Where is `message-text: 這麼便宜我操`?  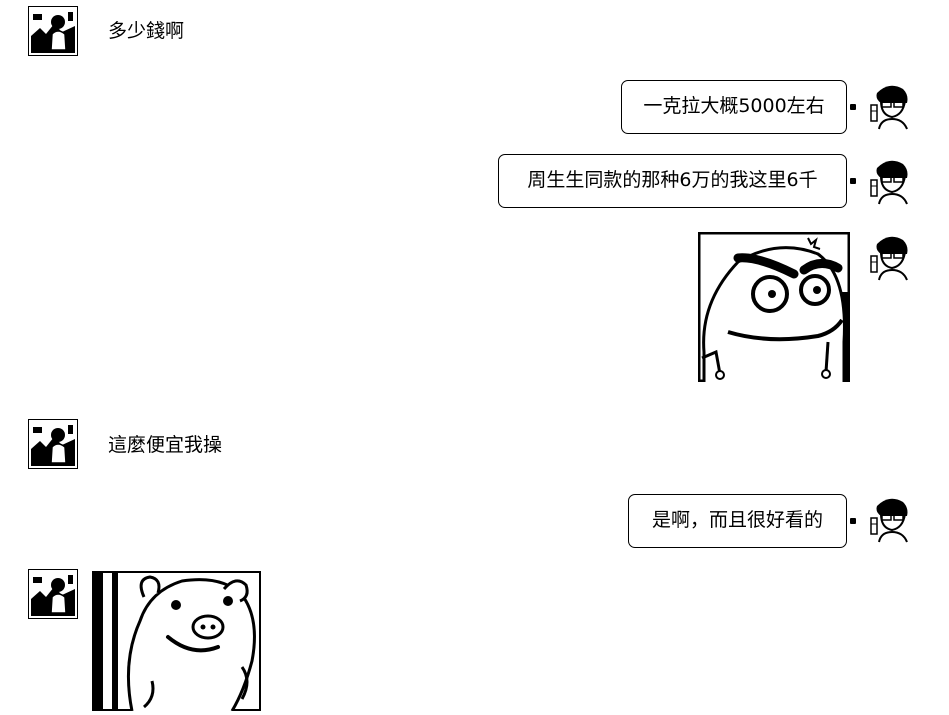
message-text: 這麼便宜我操 is located at coordinates (165, 445).